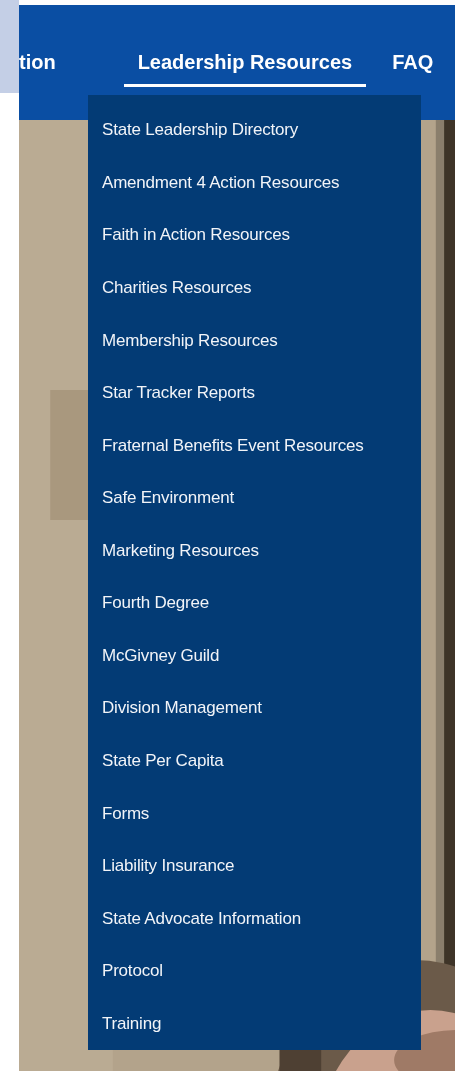  I want to click on nav-link: tion, so click(37, 66).